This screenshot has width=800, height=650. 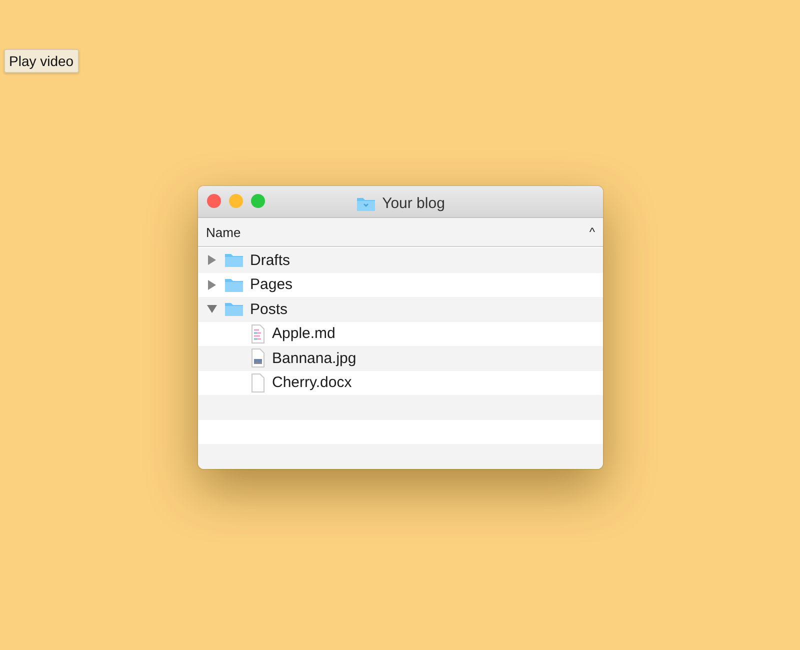 I want to click on sort-indicator: ^, so click(x=592, y=232).